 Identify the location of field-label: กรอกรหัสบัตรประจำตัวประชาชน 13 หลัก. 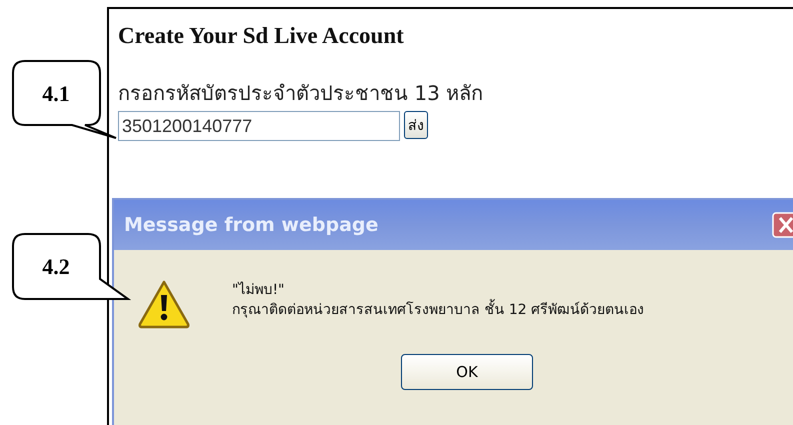
(301, 93).